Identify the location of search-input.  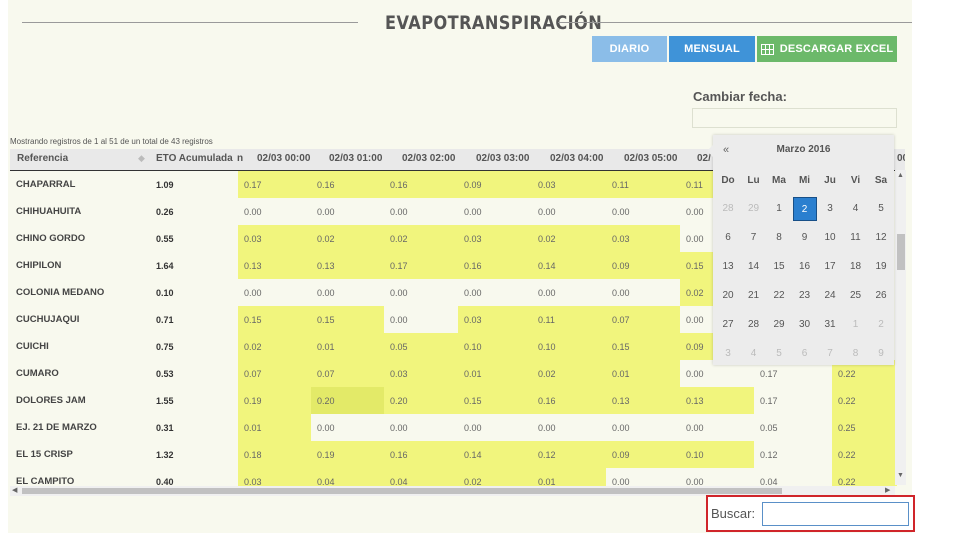
(835, 514).